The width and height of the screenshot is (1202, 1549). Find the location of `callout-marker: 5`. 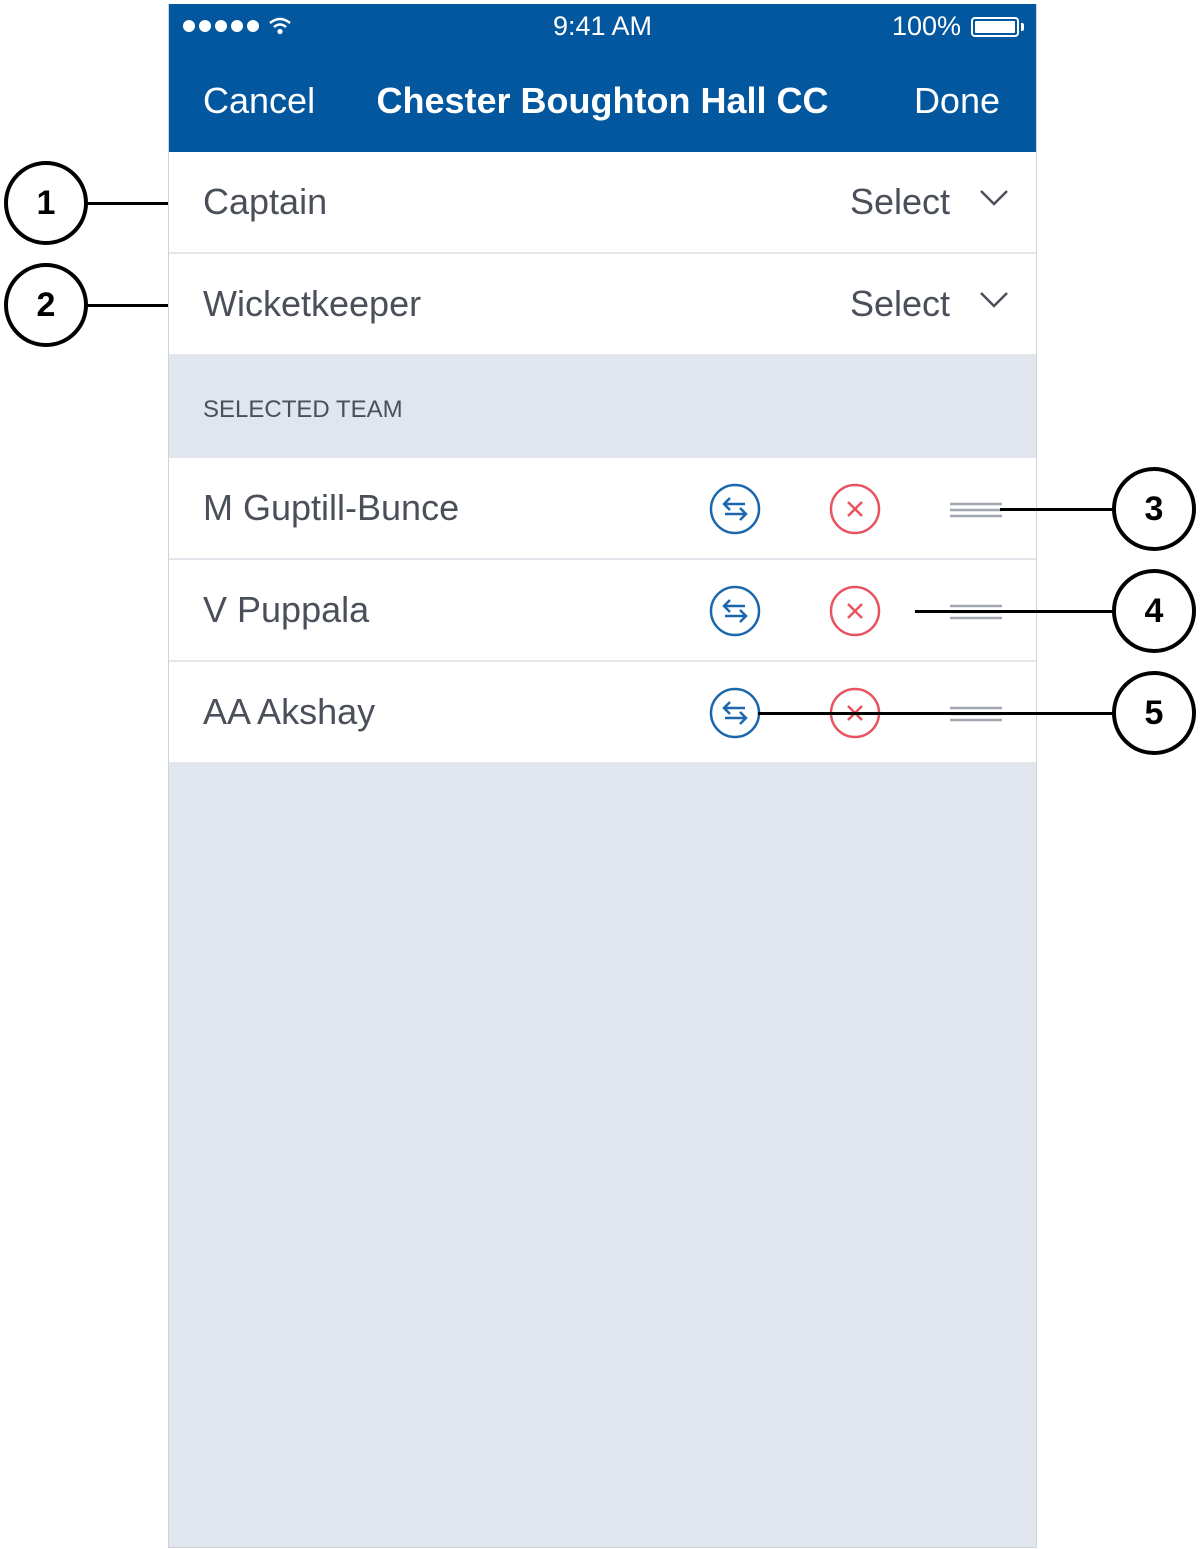

callout-marker: 5 is located at coordinates (1154, 713).